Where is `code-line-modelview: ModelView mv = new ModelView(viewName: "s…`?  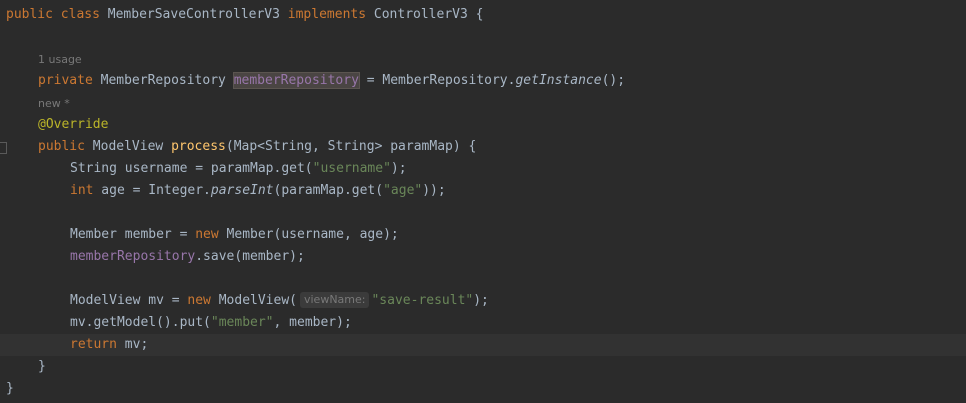
code-line-modelview: ModelView mv = new ModelView(viewName: "s… is located at coordinates (483, 301).